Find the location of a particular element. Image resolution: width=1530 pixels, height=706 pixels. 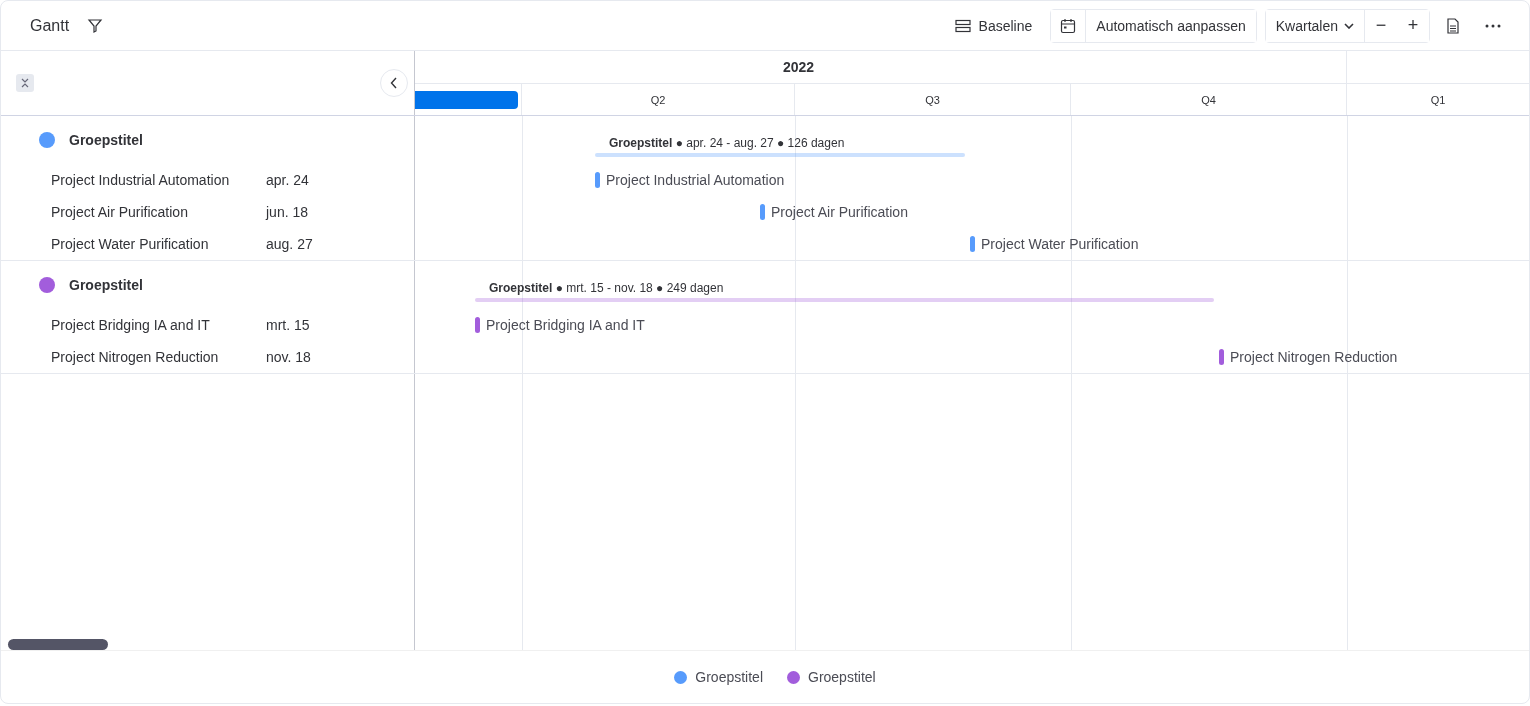

milestone-label: Project Air Purification is located at coordinates (839, 212).